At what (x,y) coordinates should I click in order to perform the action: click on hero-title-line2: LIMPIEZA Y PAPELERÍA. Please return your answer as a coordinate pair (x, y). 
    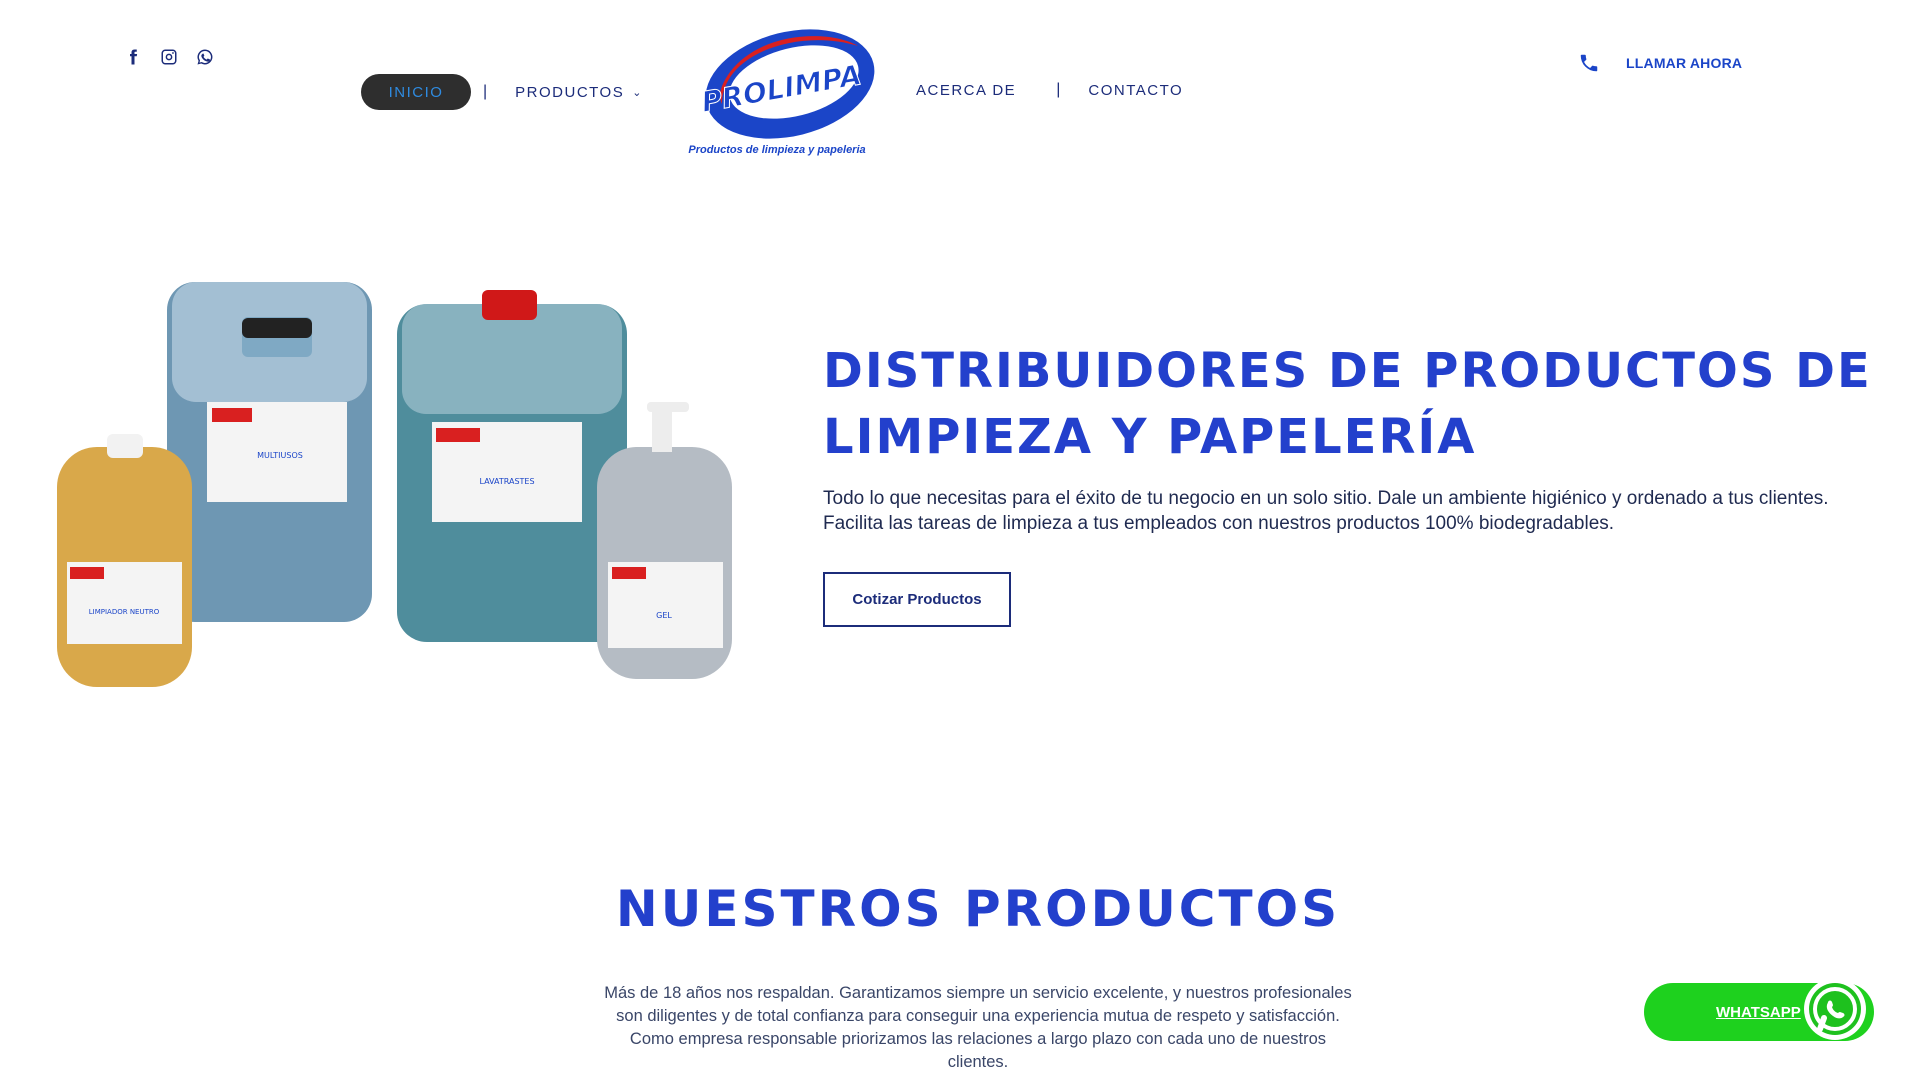
    Looking at the image, I should click on (1150, 437).